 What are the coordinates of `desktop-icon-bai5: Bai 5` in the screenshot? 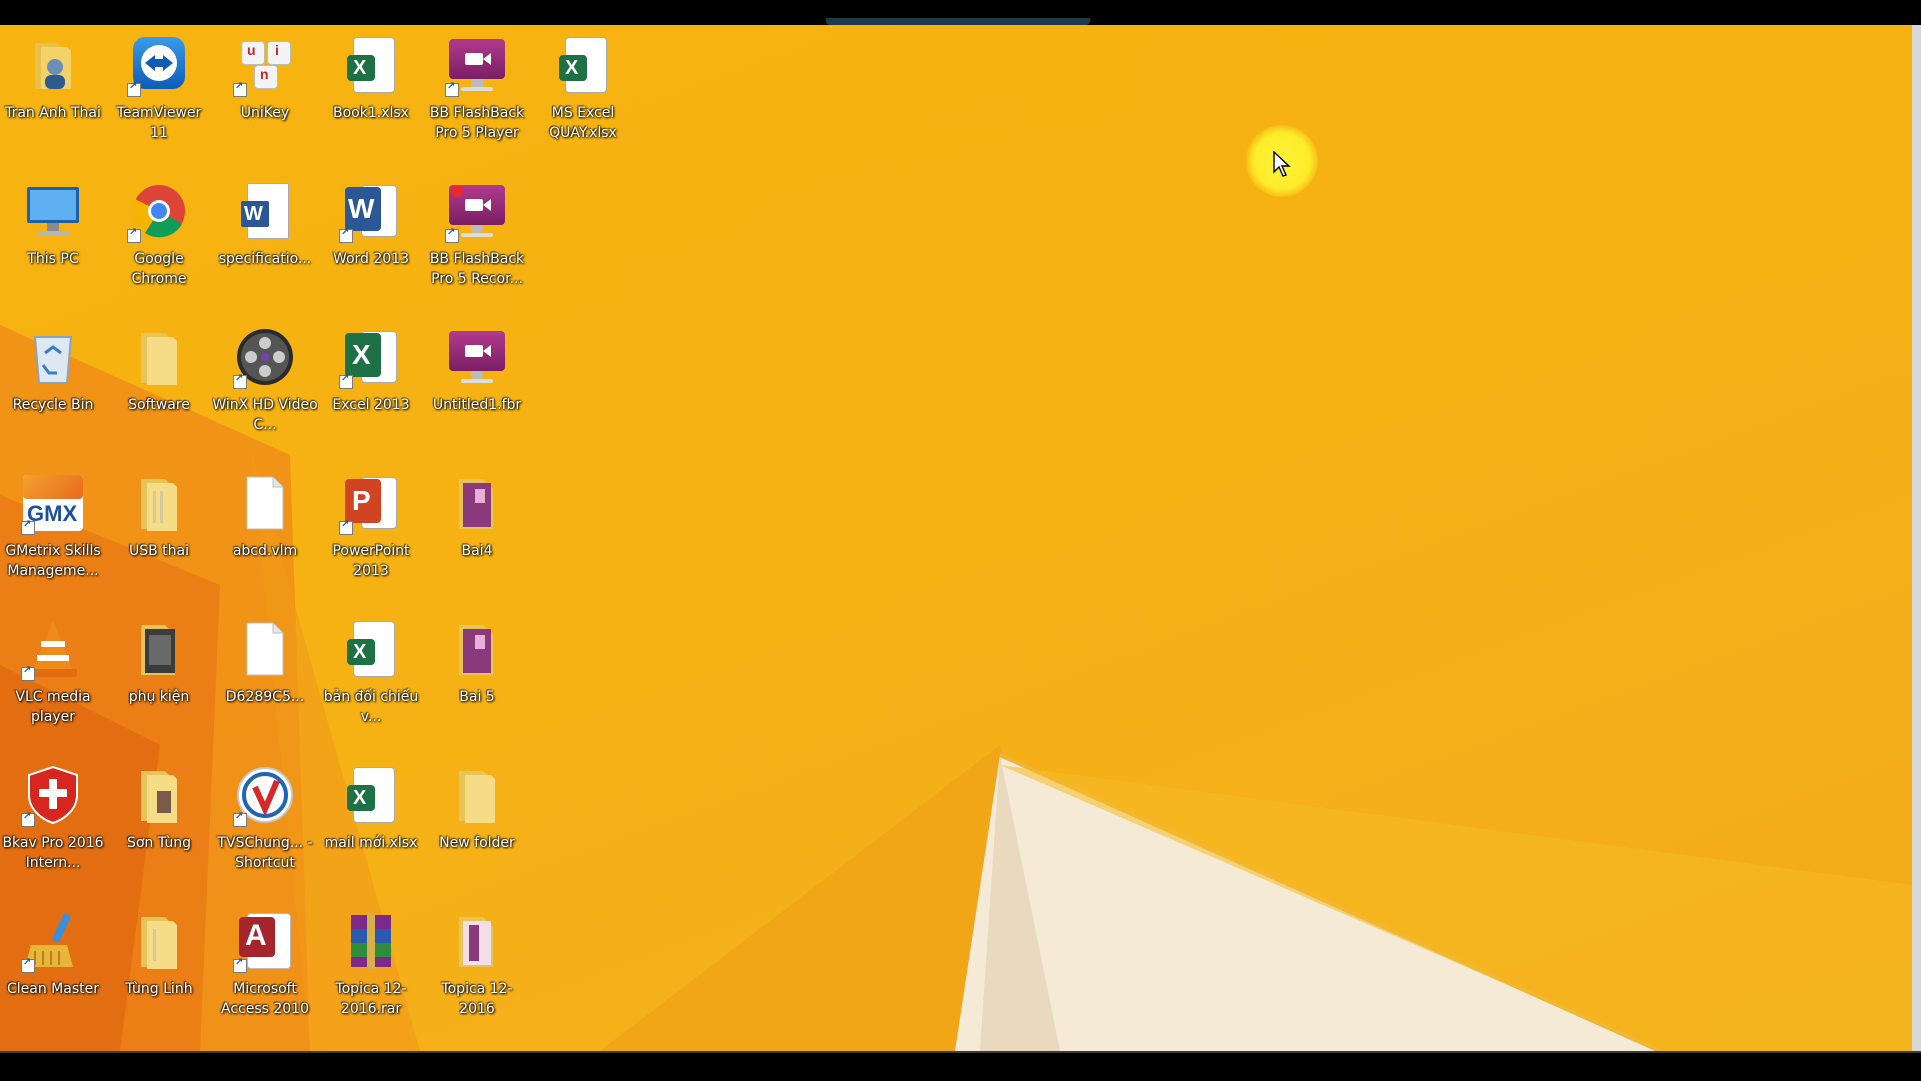 It's located at (477, 681).